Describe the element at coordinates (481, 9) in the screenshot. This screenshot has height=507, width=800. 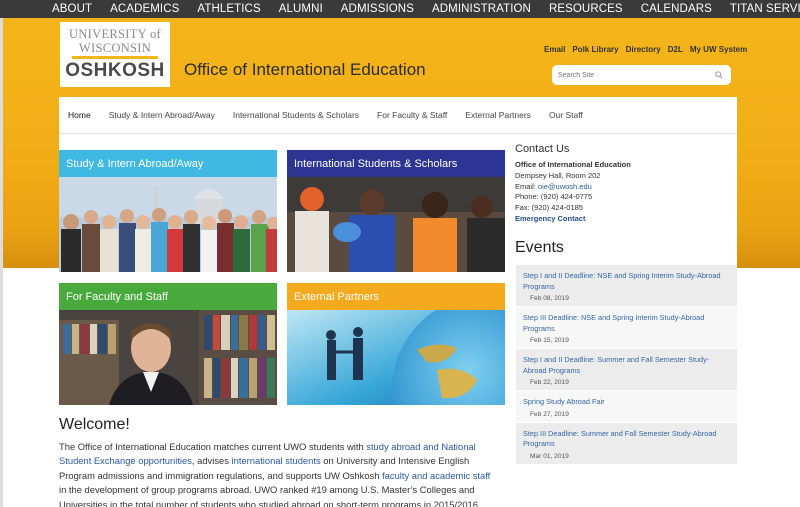
I see `top-nav-administration: ADMINISTRATION` at that location.